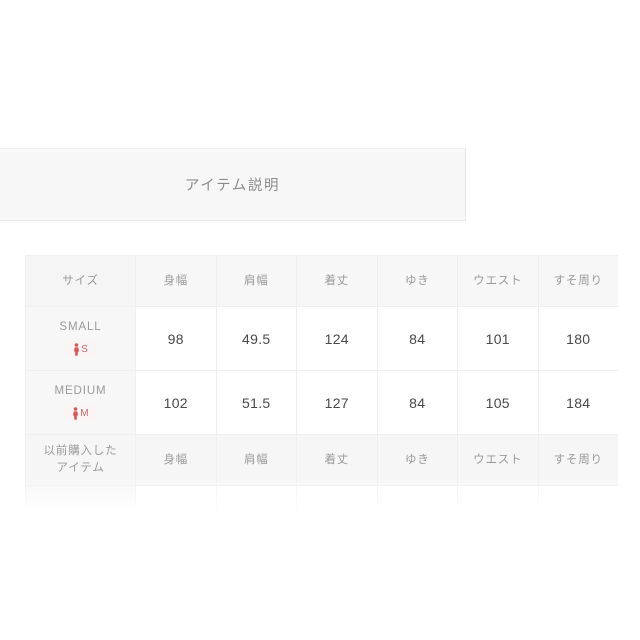  I want to click on table-row: SMALL S 98 49.5 124 84 101 180, so click(322, 338).